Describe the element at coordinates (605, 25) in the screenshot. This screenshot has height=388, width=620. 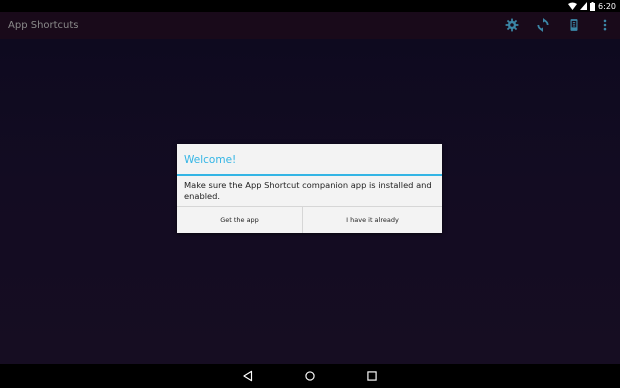
I see `overflow-menu-icon` at that location.